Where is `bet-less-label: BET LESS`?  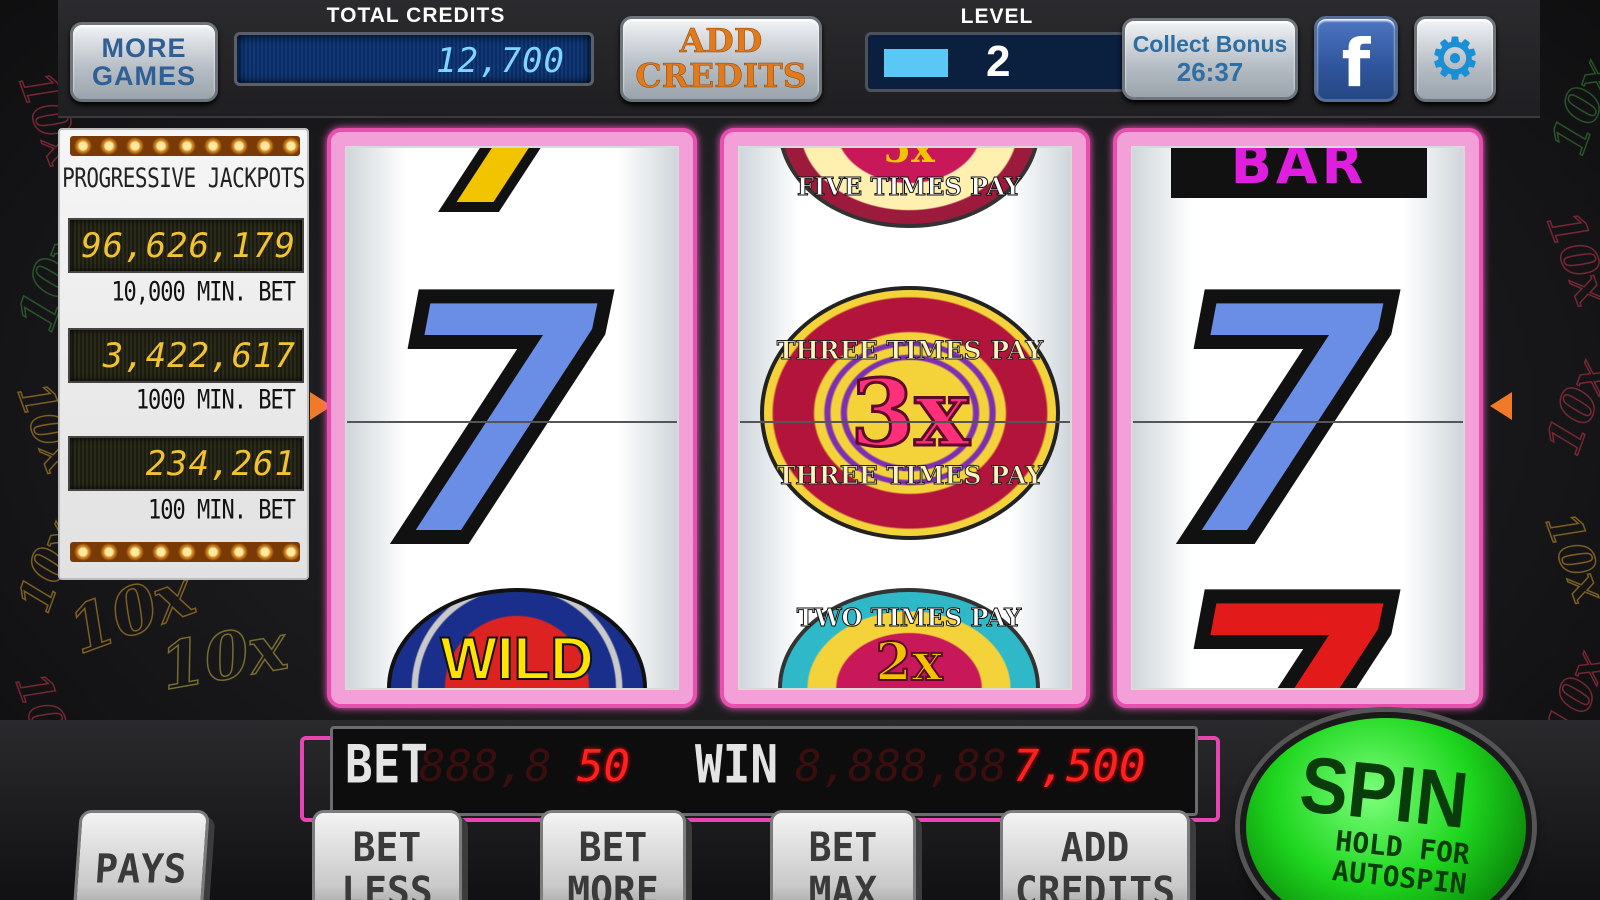
bet-less-label: BET LESS is located at coordinates (387, 862).